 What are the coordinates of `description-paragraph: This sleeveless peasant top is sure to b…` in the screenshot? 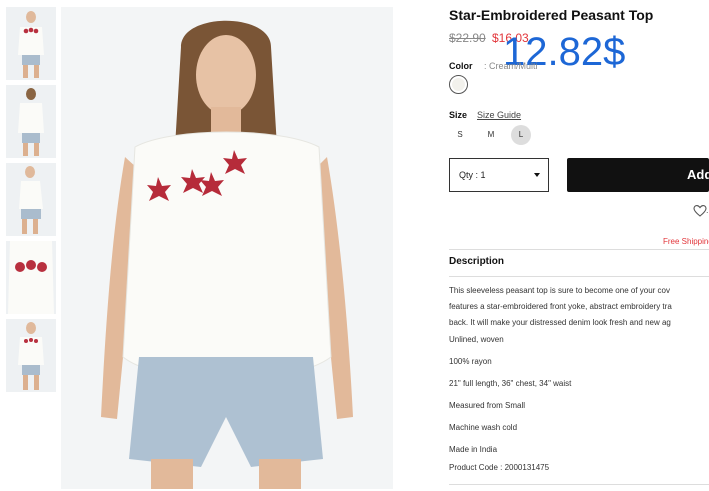 It's located at (579, 307).